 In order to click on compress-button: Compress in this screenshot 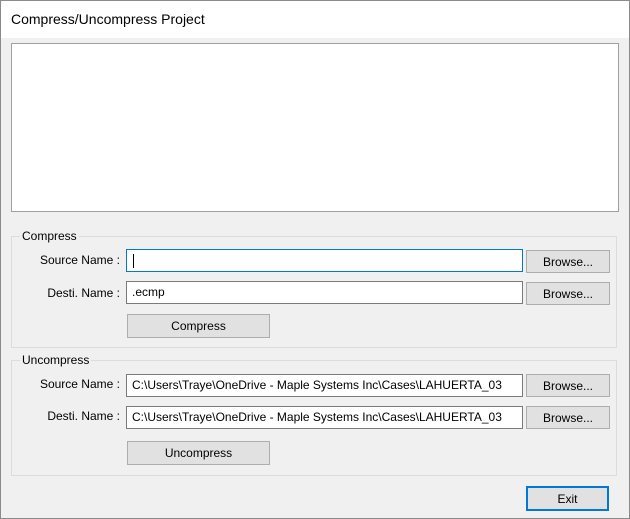, I will do `click(198, 326)`.